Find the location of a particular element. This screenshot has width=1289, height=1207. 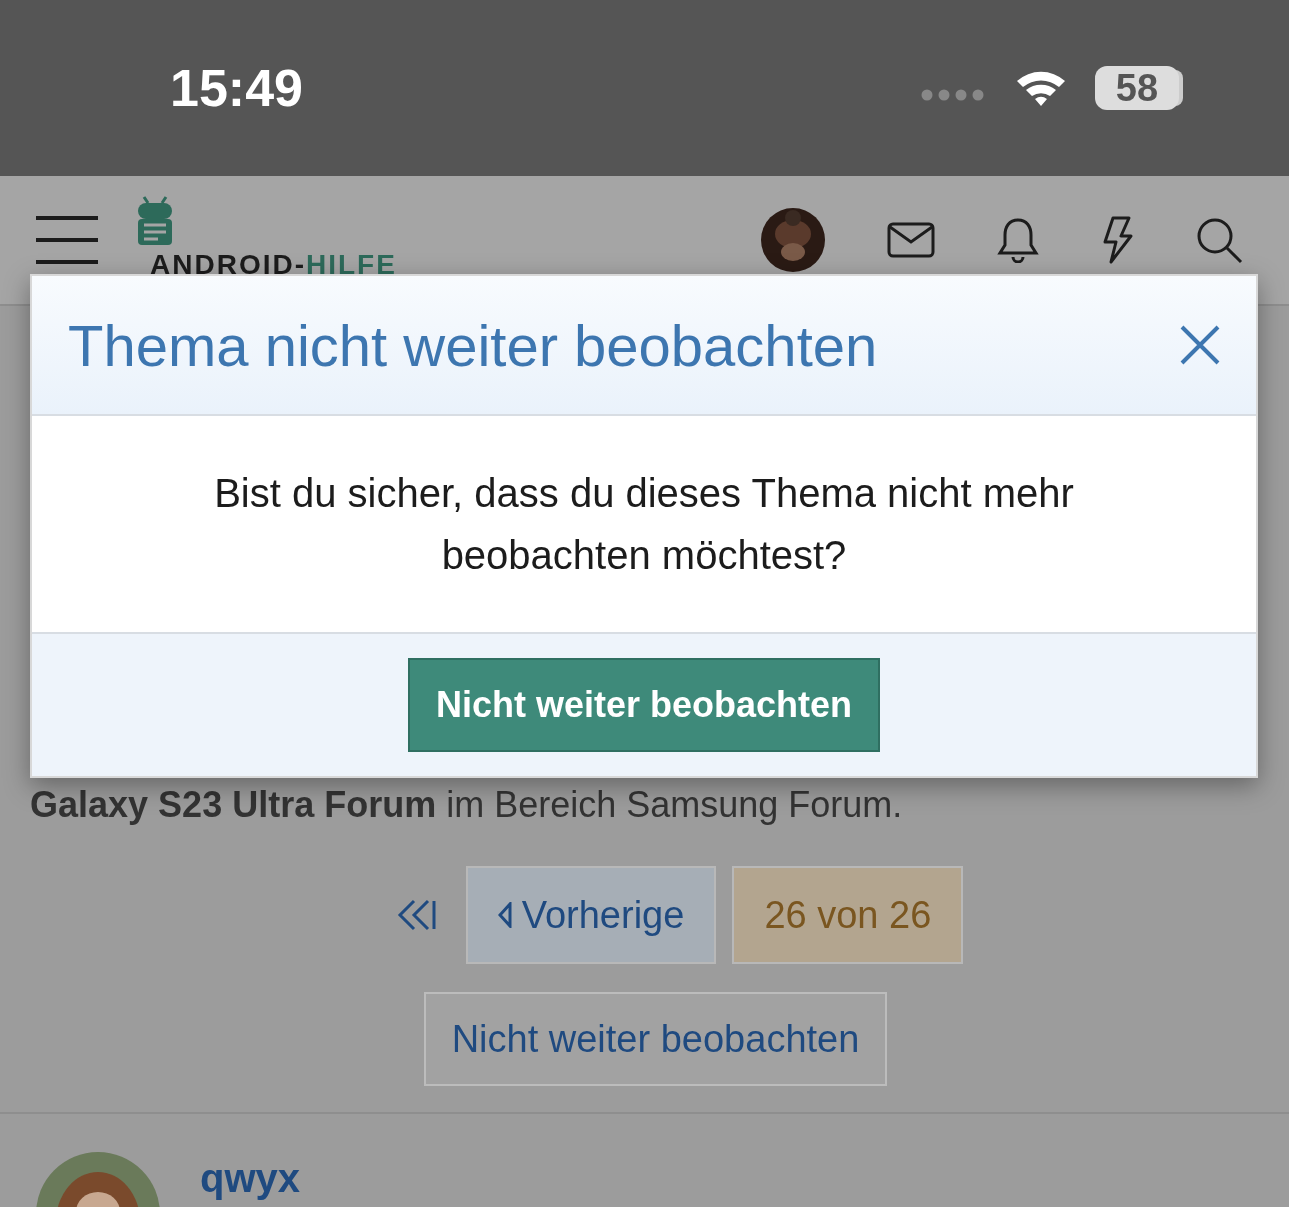

close-icon is located at coordinates (1200, 345).